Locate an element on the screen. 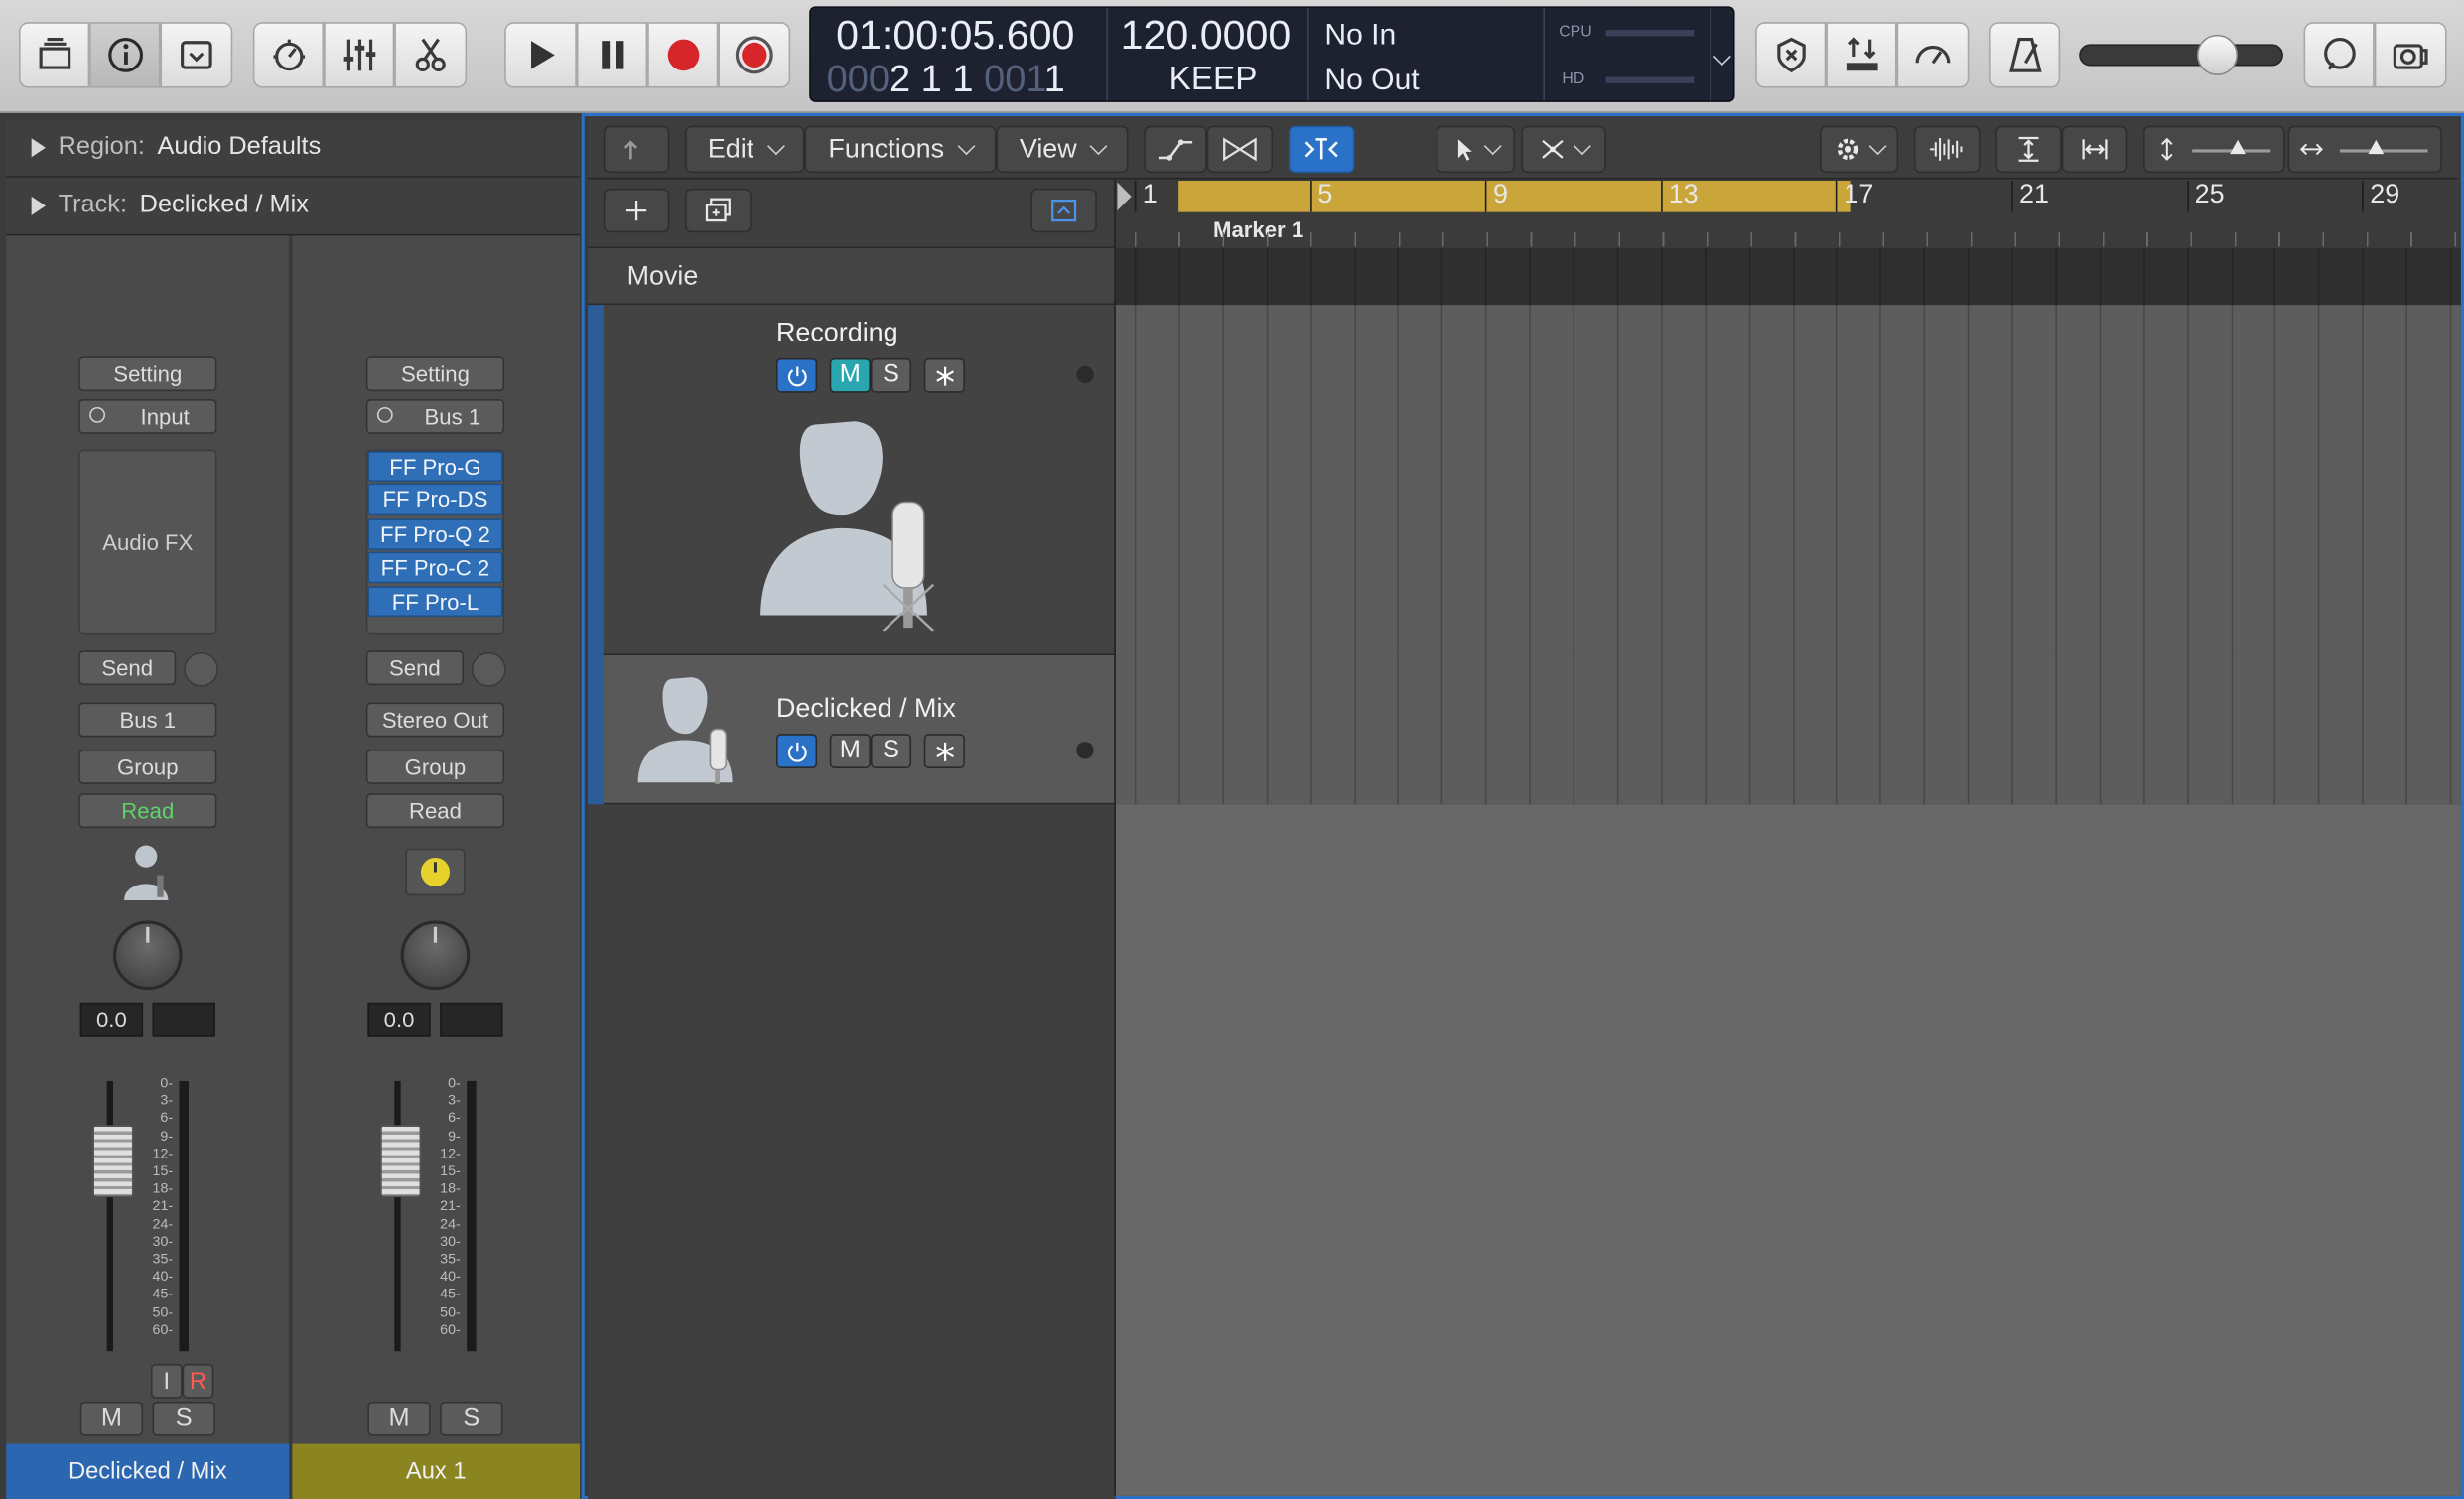 This screenshot has height=1499, width=2464. library-button is located at coordinates (54, 55).